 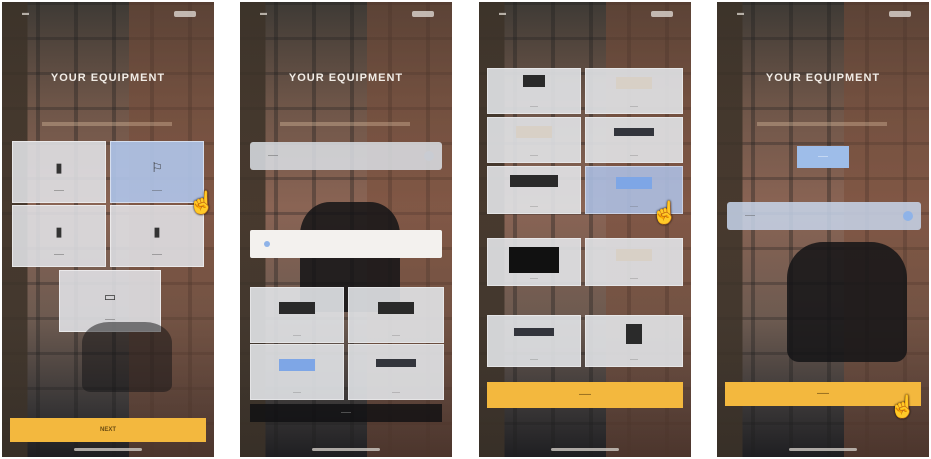 I want to click on brand-card-8: ——, so click(x=634, y=262).